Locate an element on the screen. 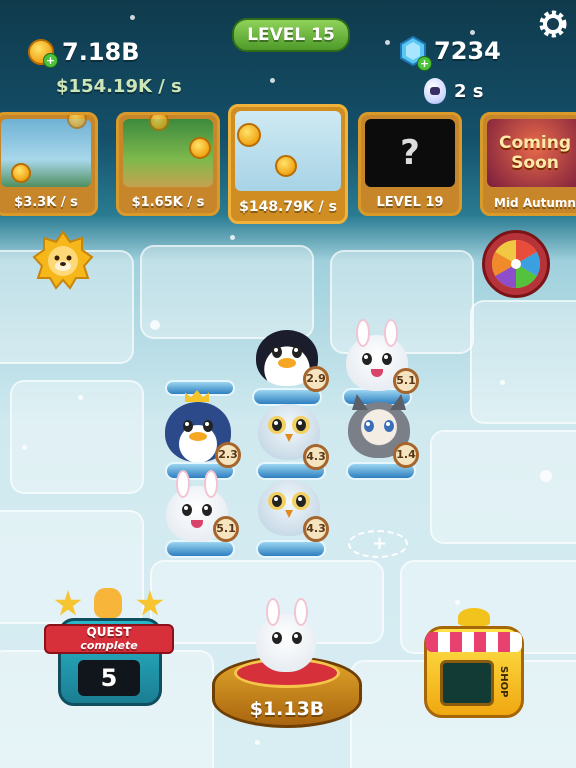  boost-timer: 2 s is located at coordinates (454, 91).